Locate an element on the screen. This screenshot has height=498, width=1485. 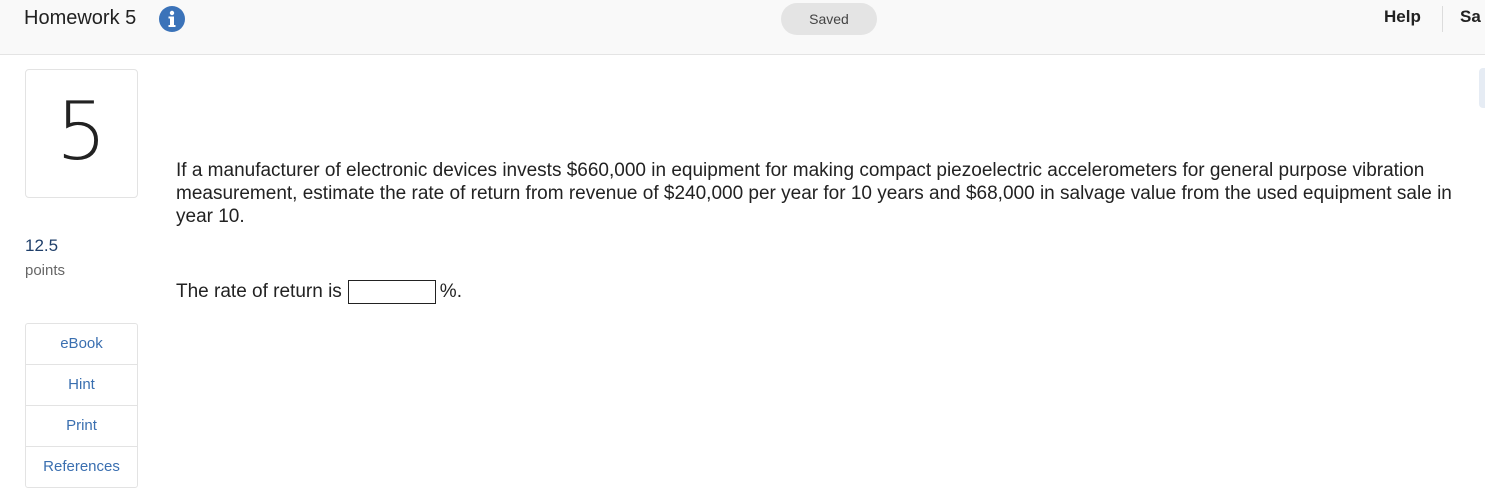
top-bar: Homework 5 Saved Help Sa is located at coordinates (742, 27).